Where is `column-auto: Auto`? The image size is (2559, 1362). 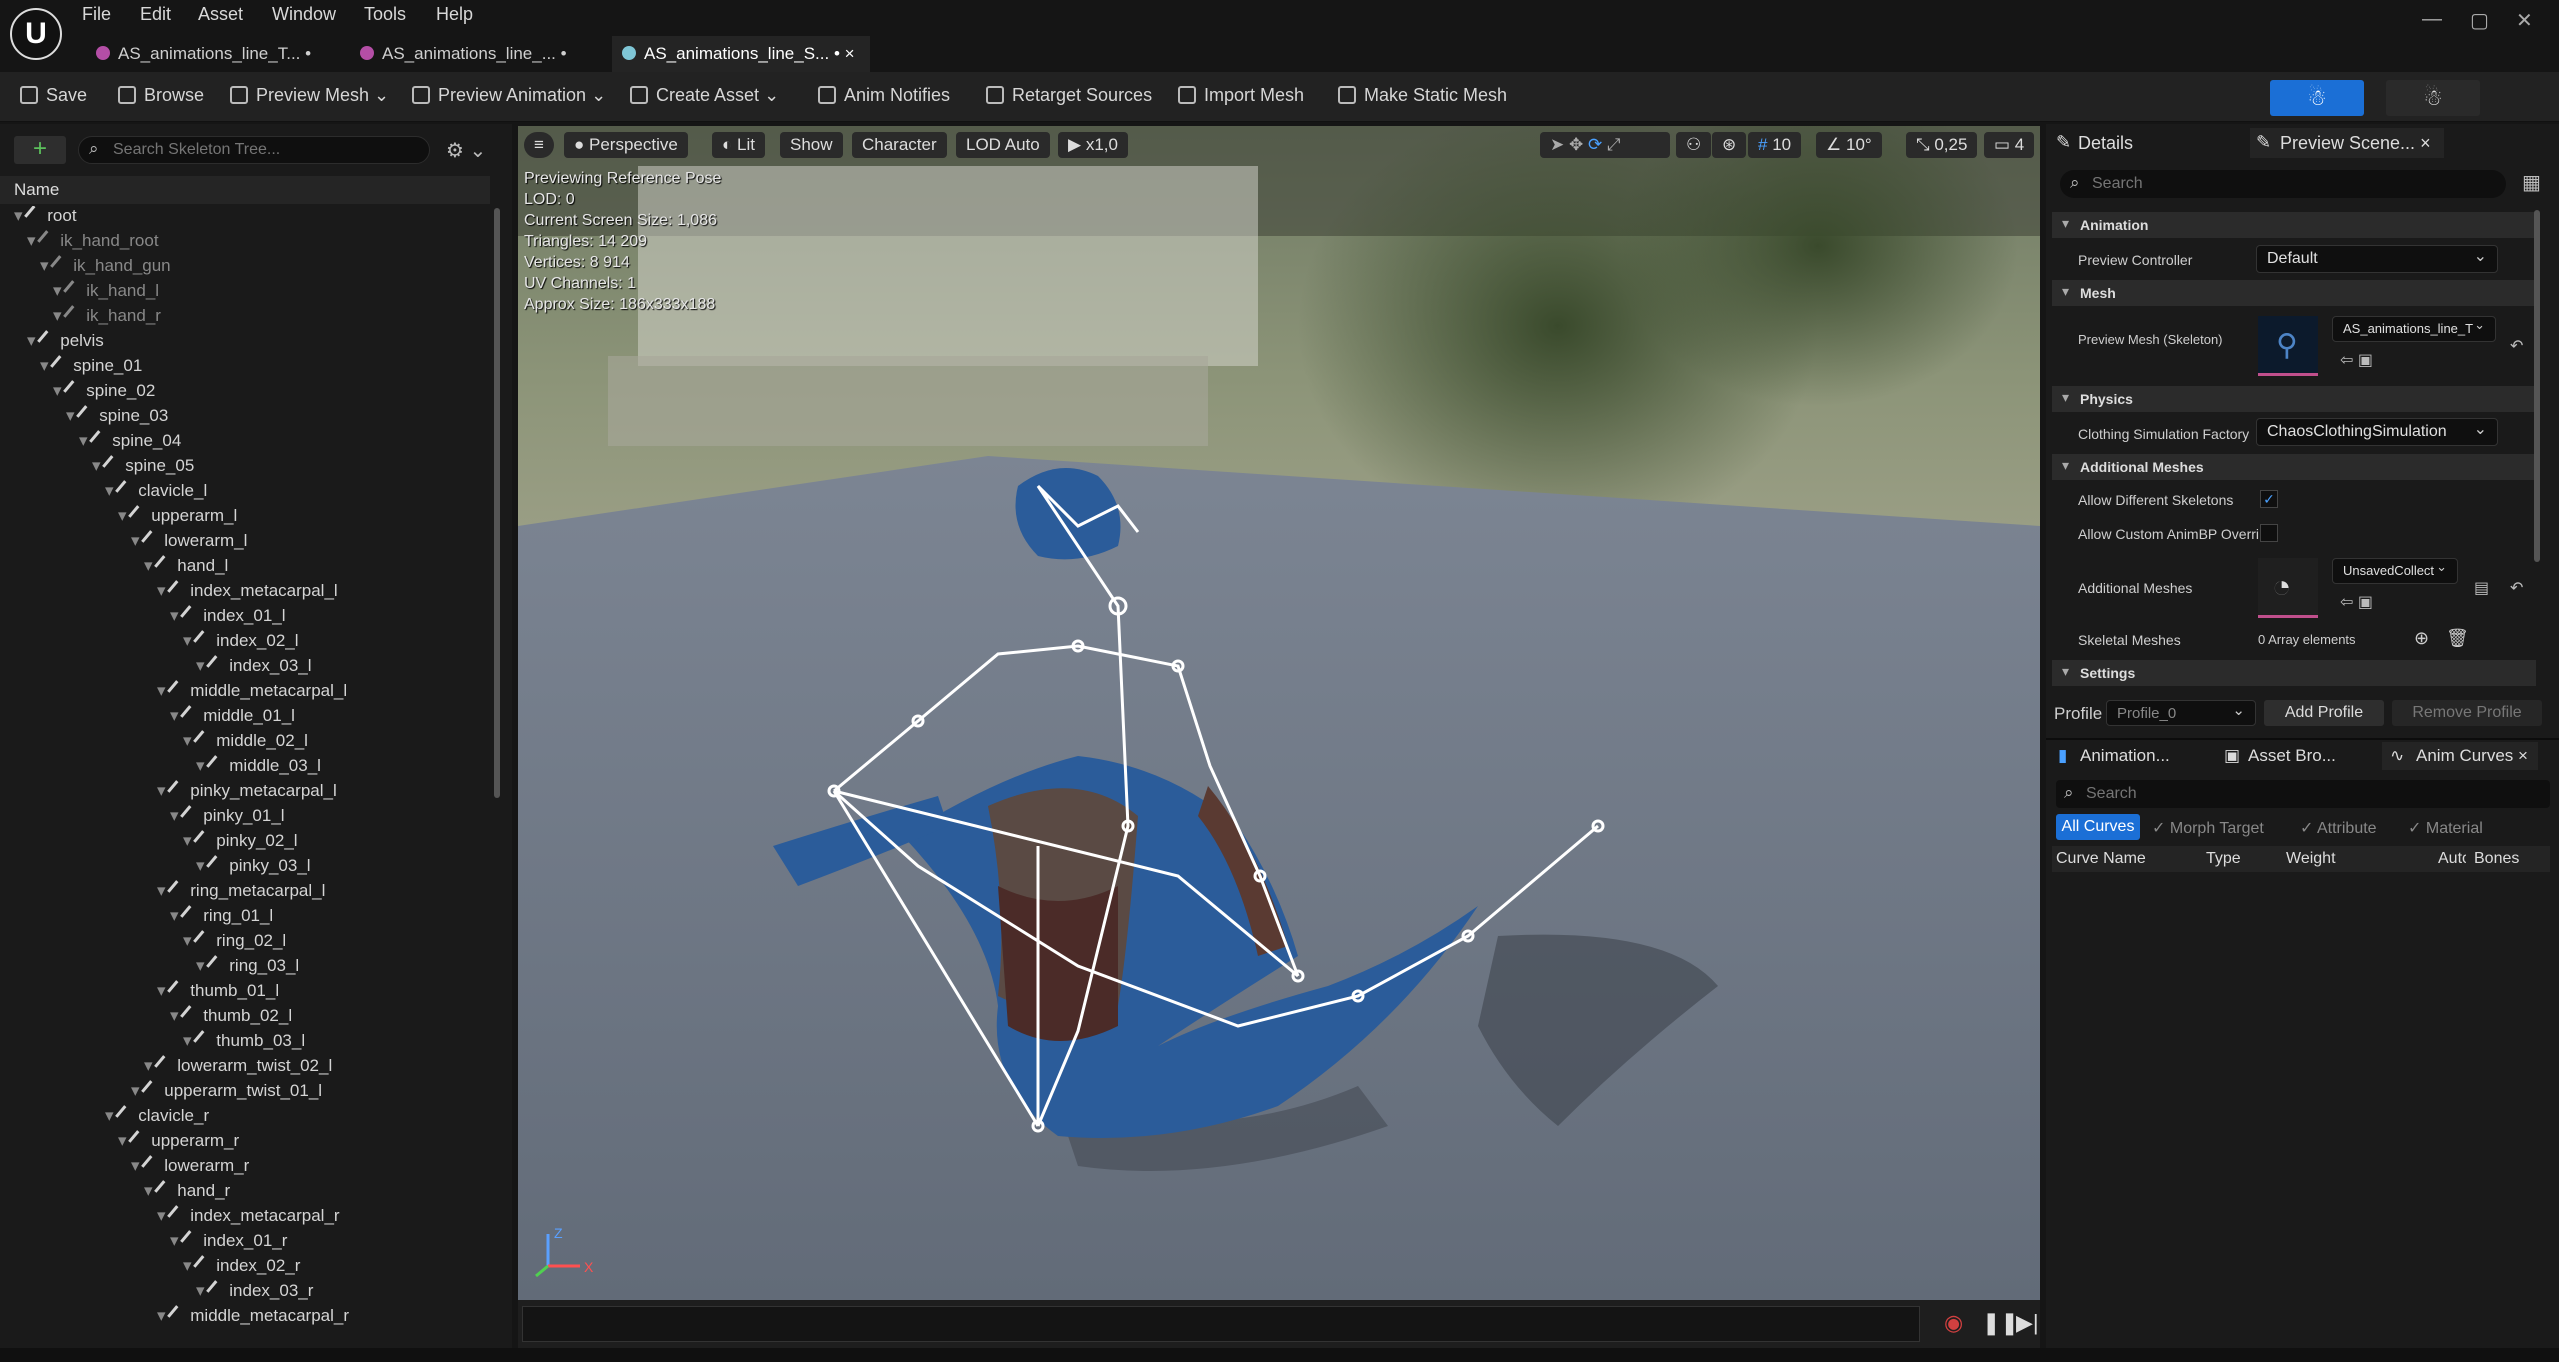
column-auto: Auto is located at coordinates (2452, 859).